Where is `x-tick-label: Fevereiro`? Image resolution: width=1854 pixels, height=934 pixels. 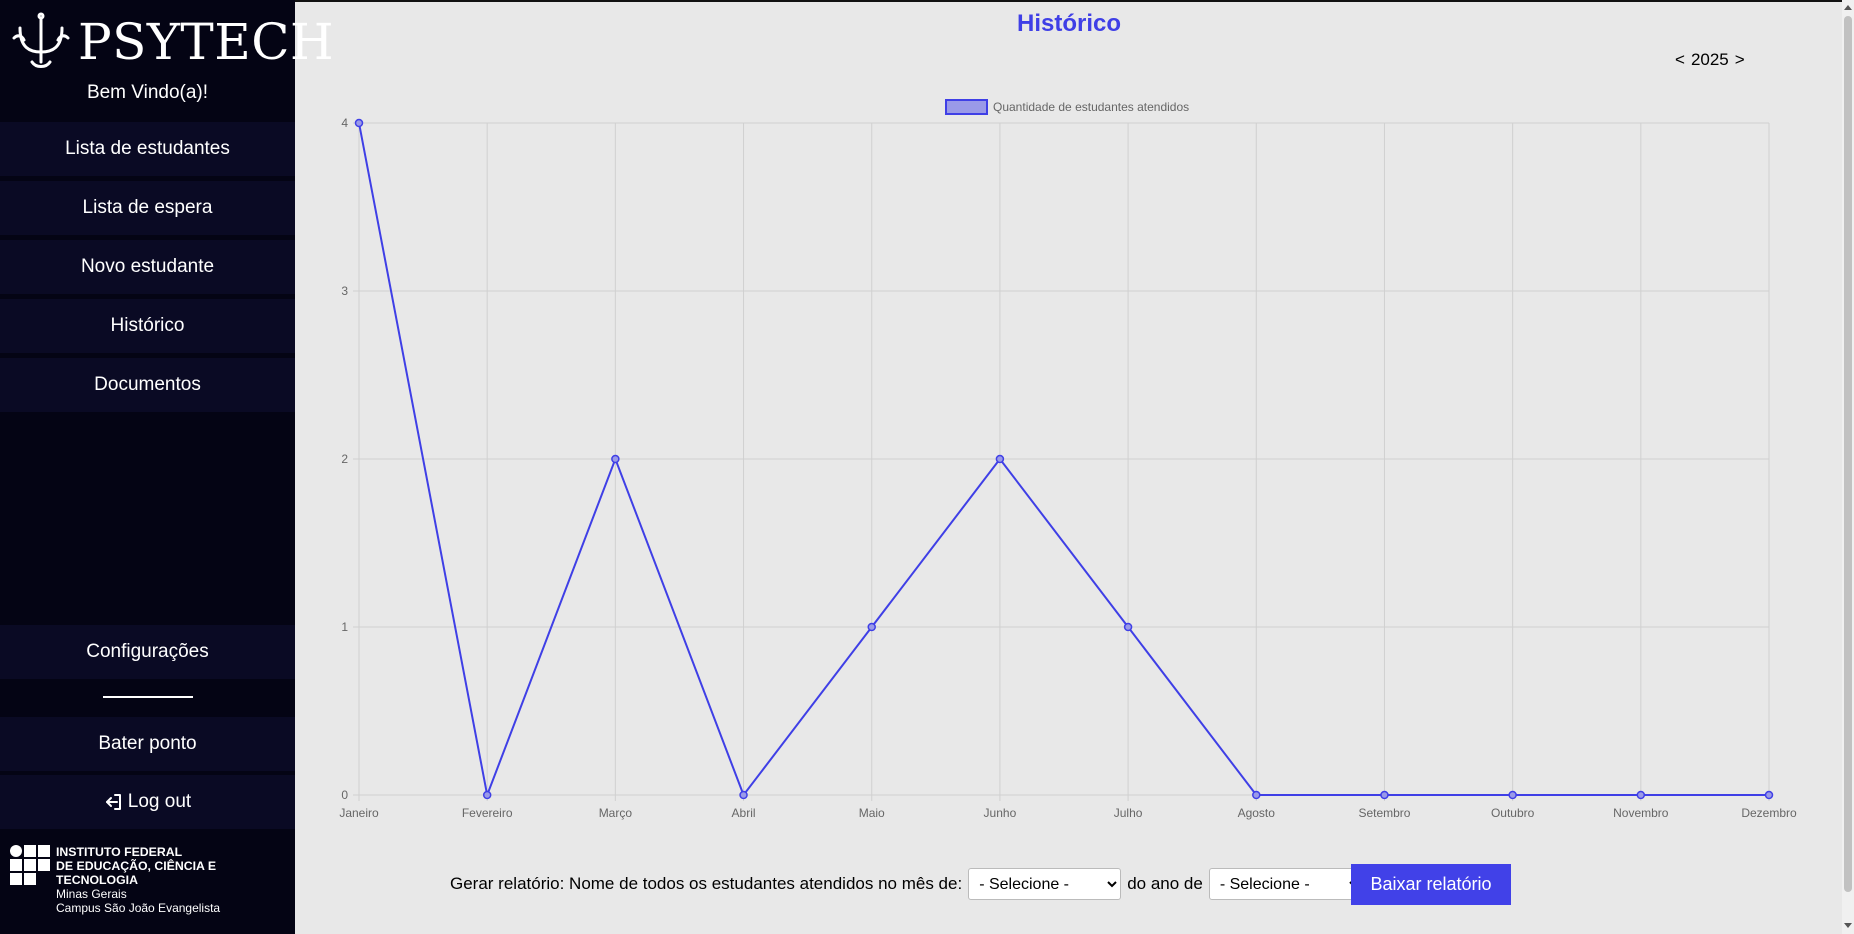 x-tick-label: Fevereiro is located at coordinates (487, 813).